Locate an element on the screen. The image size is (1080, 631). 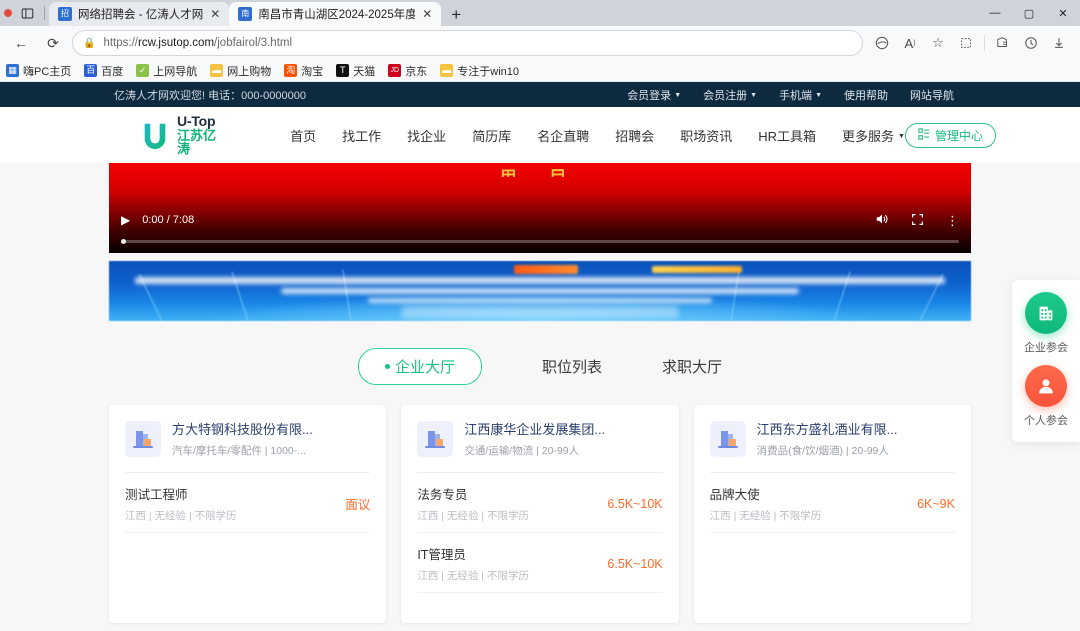
job-row: 品牌大使 江西 | 无经验 | 不限学历 6K~9K is located at coordinates (832, 503).